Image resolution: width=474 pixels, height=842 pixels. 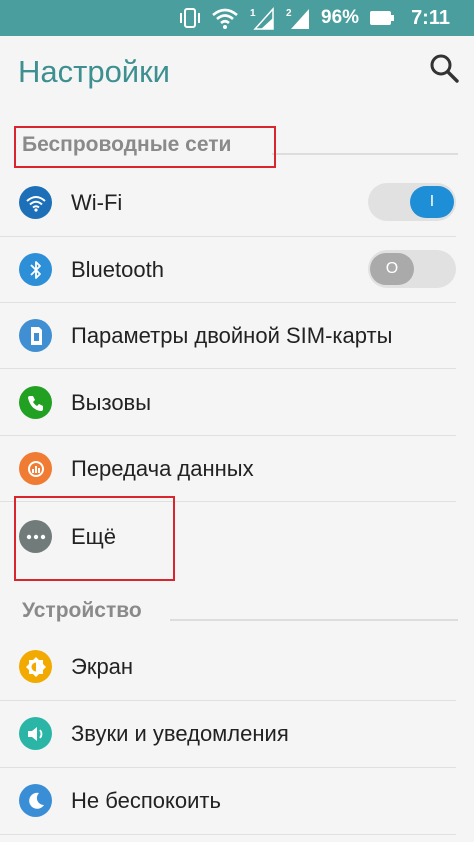 I want to click on list-item-wifi: Wi-Fi I, so click(x=237, y=203).